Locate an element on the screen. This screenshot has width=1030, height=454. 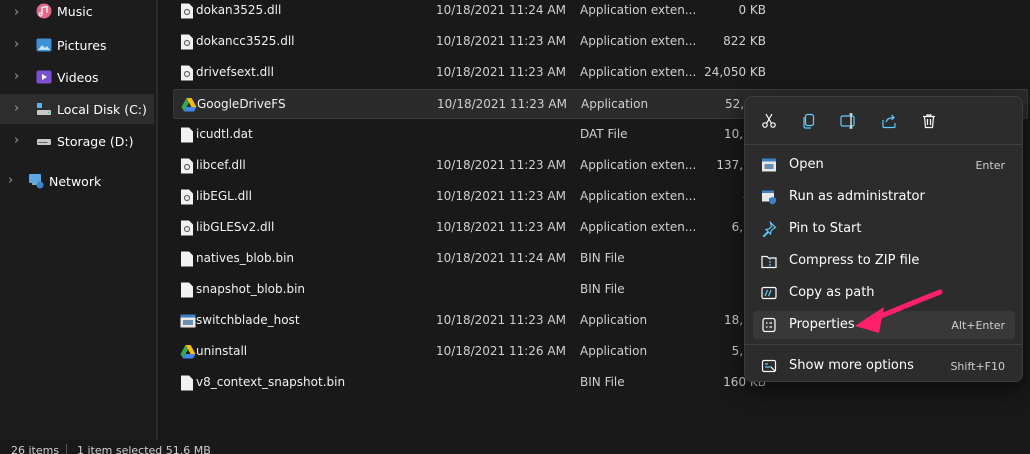
menu-item-label: Open is located at coordinates (806, 164).